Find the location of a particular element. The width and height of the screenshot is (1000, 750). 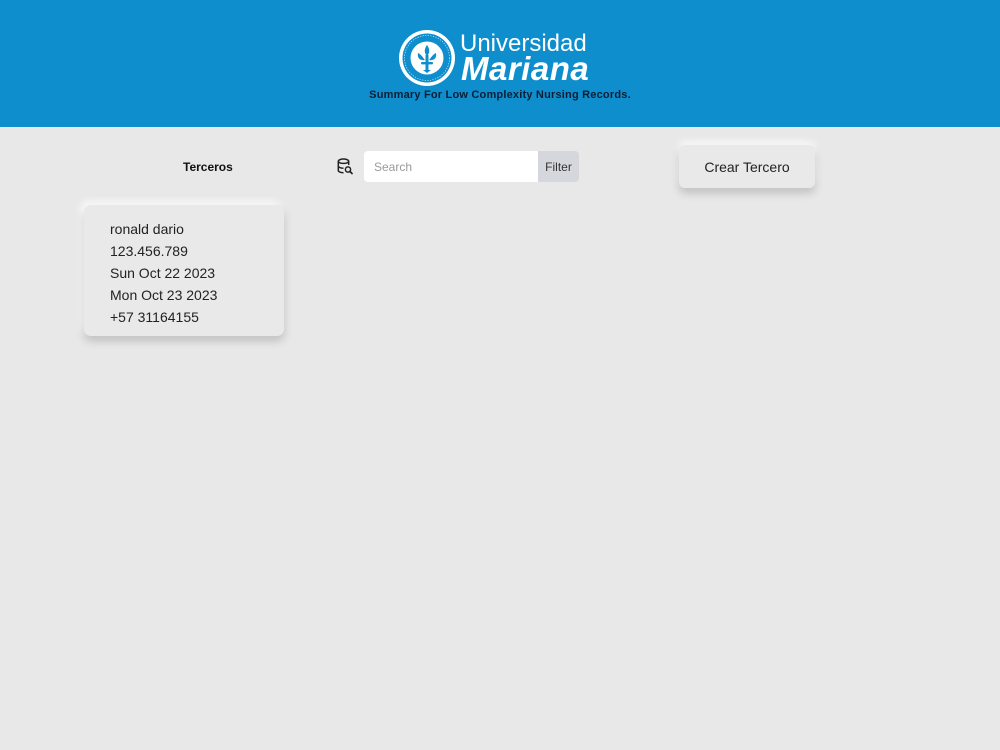

database-search-icon is located at coordinates (345, 166).